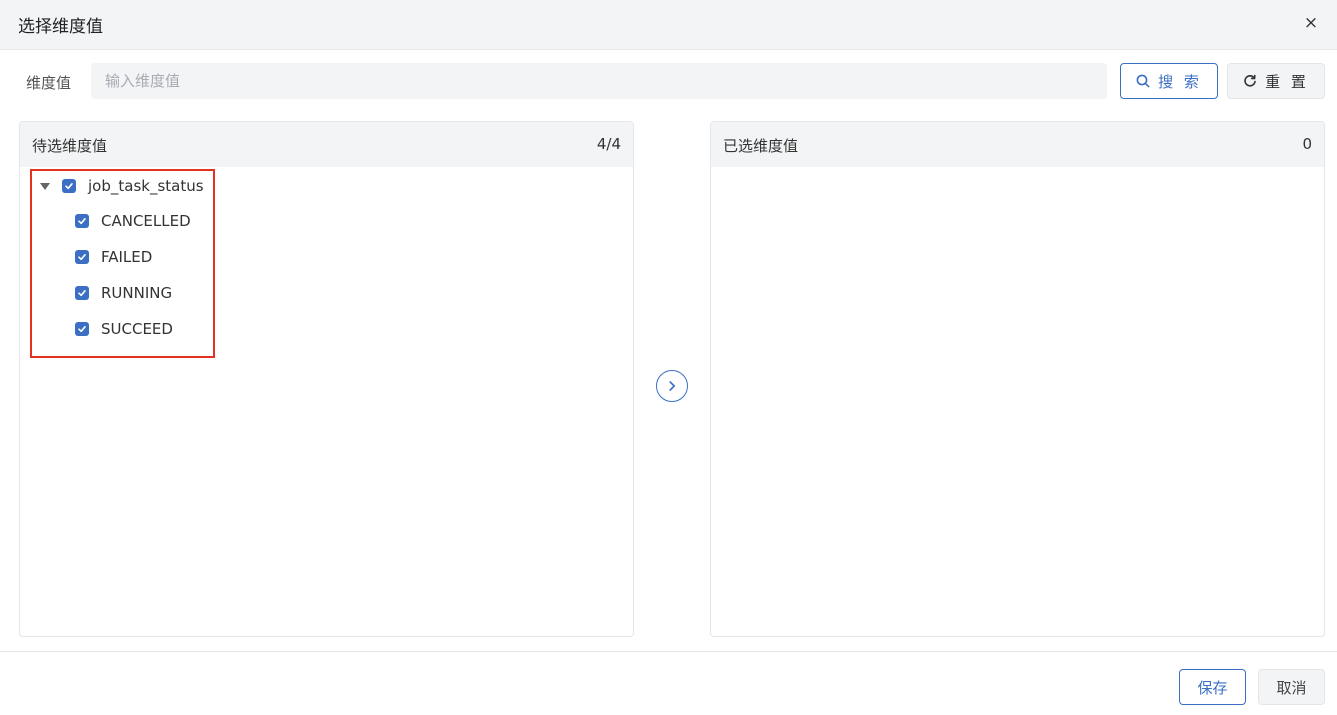 The width and height of the screenshot is (1337, 715). I want to click on search-label: 维度值, so click(49, 83).